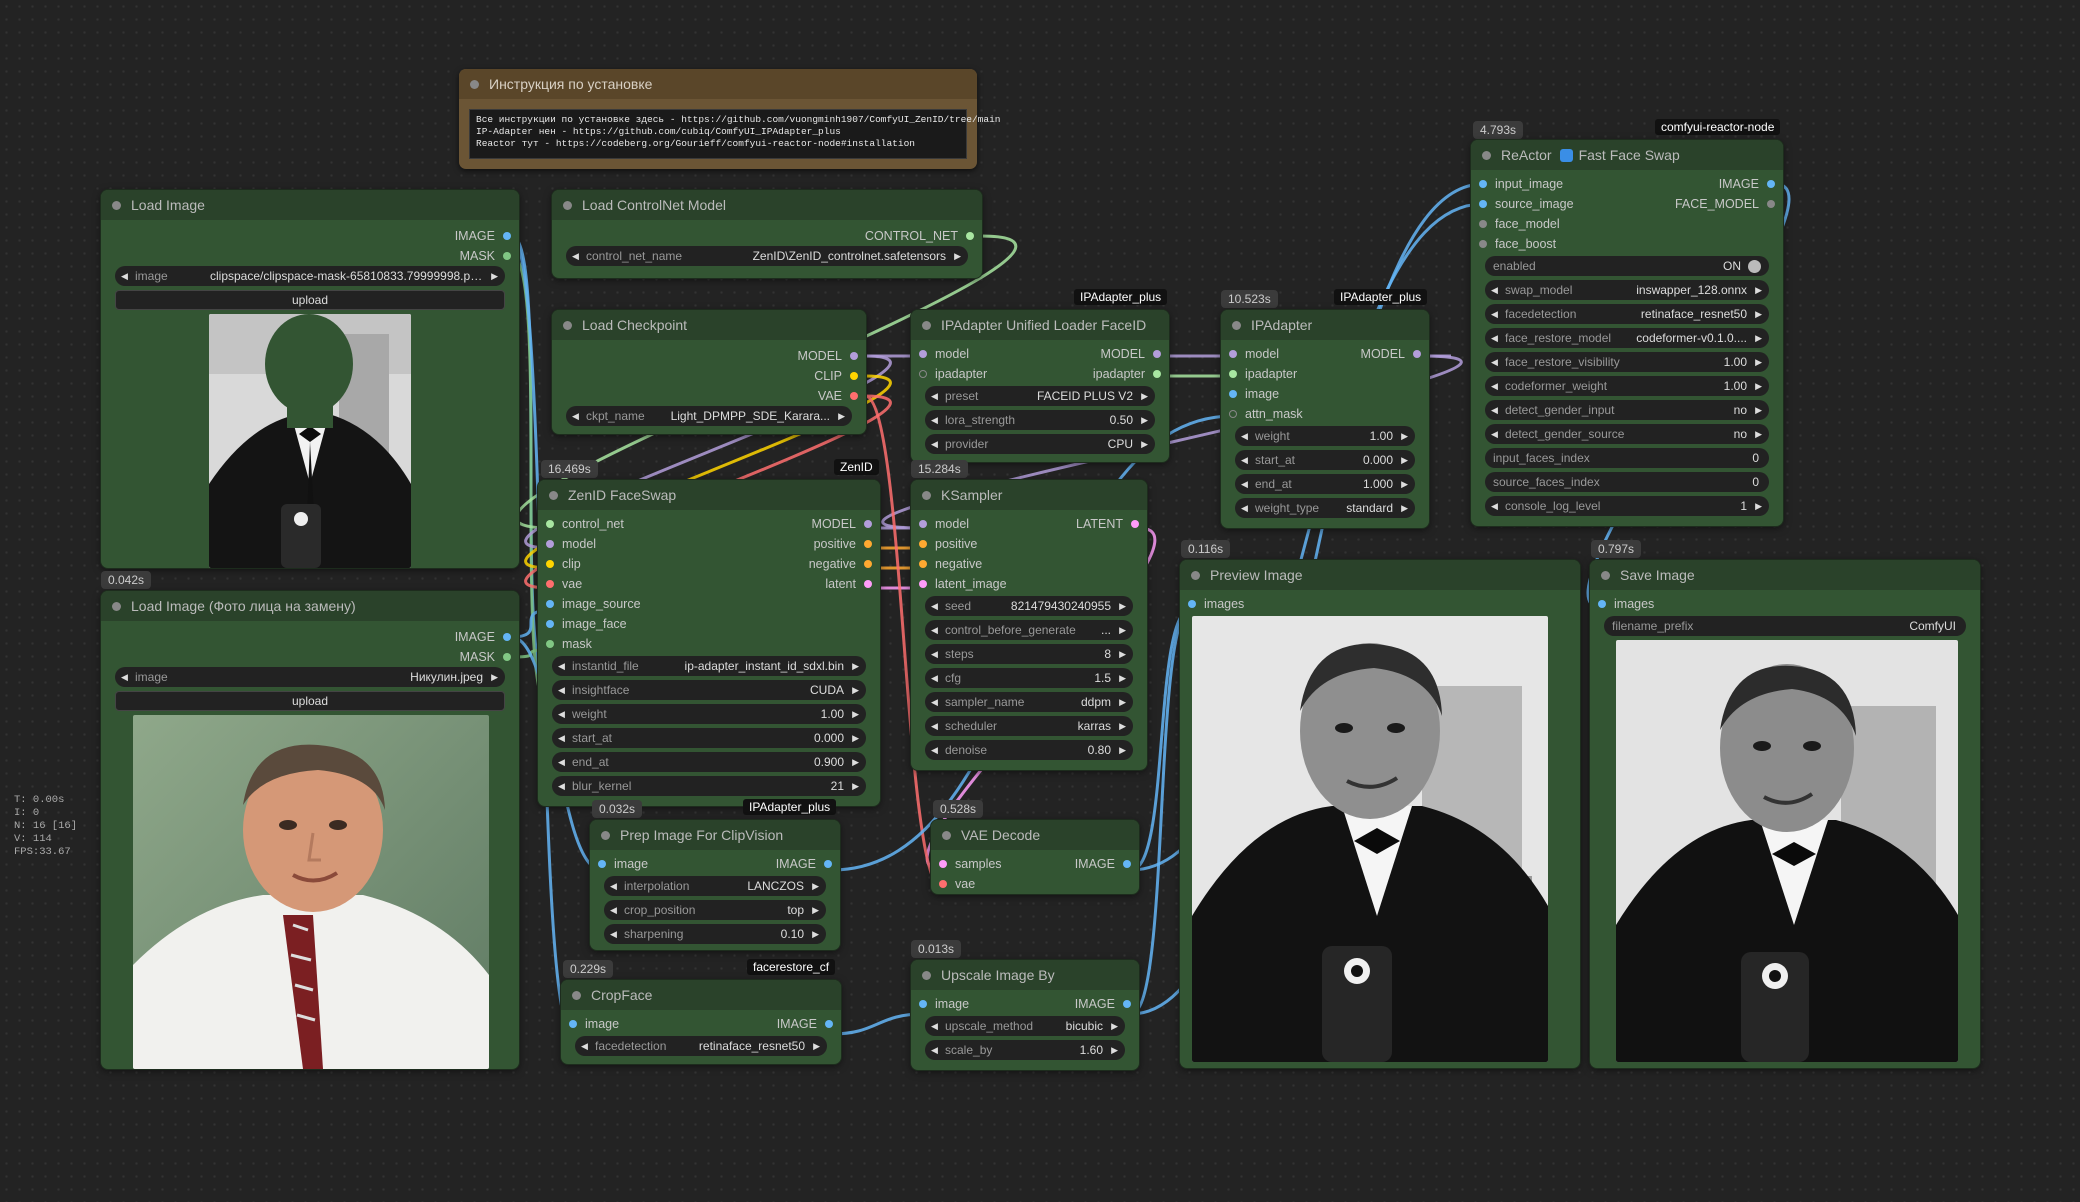  Describe the element at coordinates (1627, 434) in the screenshot. I see `detect-gender-source-select: detect_gender_sourceno` at that location.